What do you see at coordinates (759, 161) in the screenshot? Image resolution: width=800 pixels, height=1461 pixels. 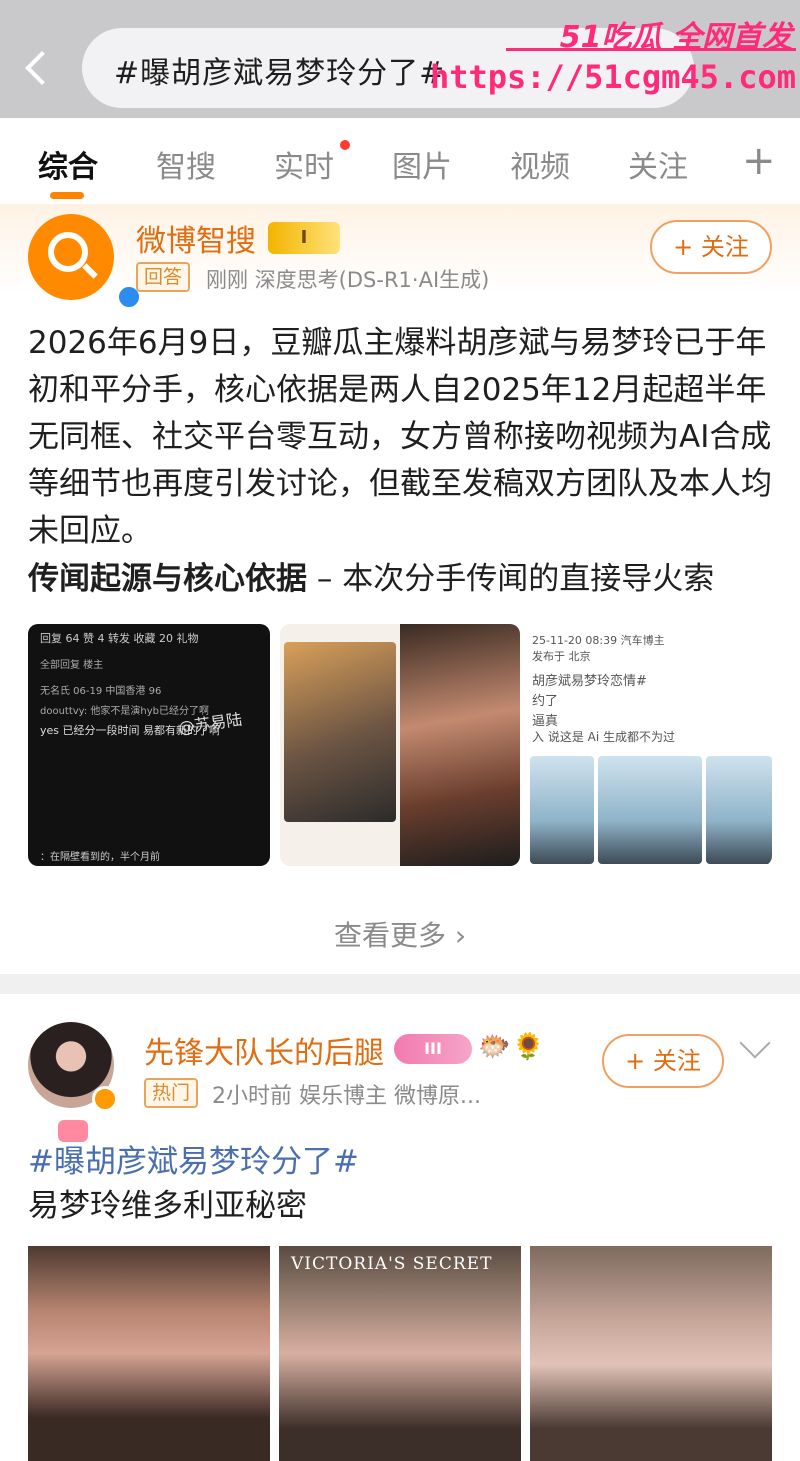 I see `add-tab-icon: +` at bounding box center [759, 161].